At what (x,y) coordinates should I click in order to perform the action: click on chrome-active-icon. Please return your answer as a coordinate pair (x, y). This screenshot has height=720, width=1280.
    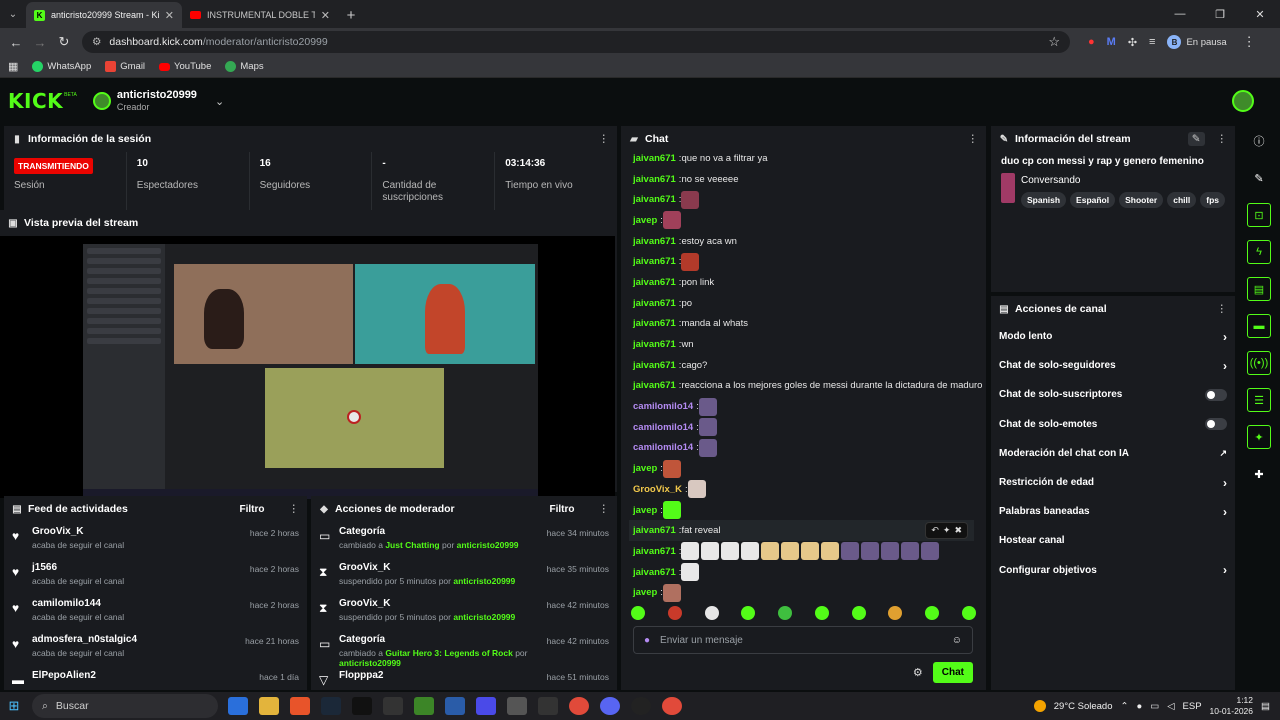
    Looking at the image, I should click on (672, 706).